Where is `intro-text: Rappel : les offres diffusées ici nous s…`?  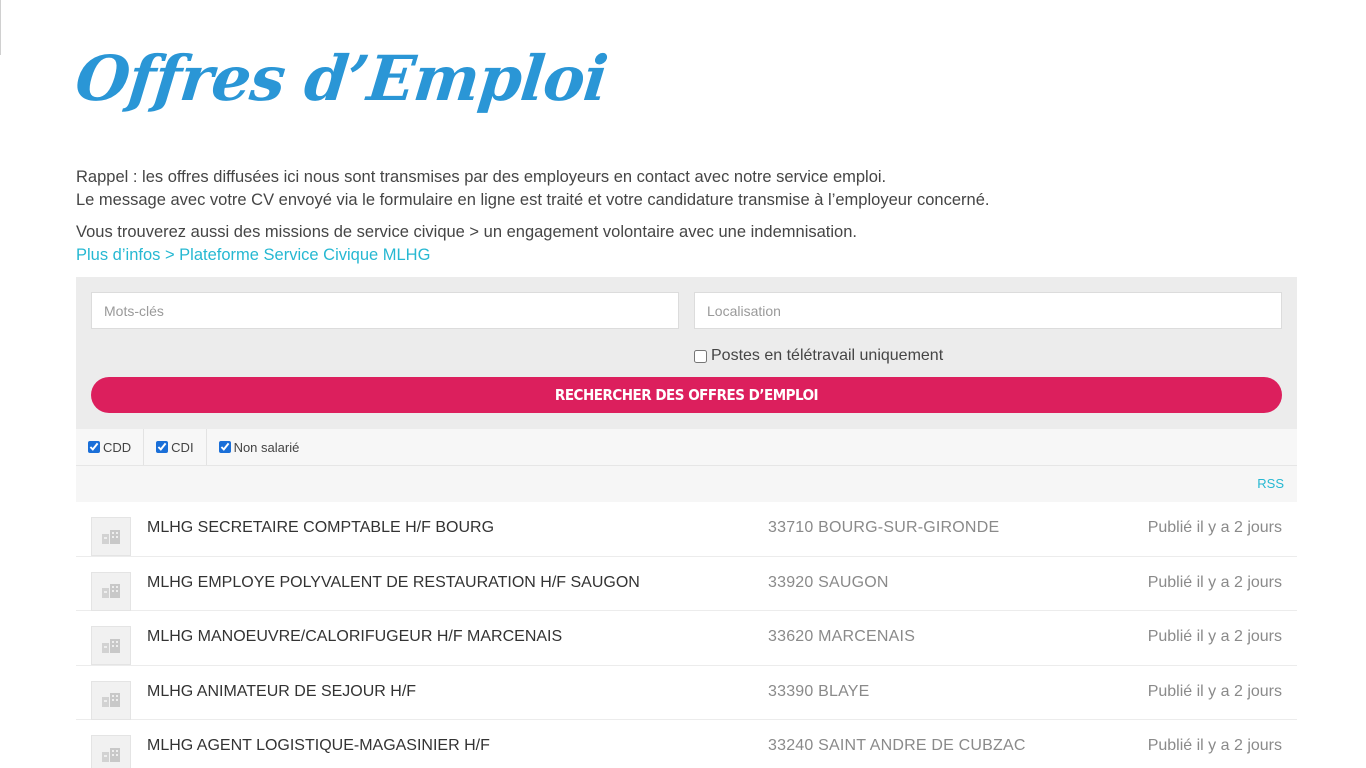 intro-text: Rappel : les offres diffusées ici nous s… is located at coordinates (686, 216).